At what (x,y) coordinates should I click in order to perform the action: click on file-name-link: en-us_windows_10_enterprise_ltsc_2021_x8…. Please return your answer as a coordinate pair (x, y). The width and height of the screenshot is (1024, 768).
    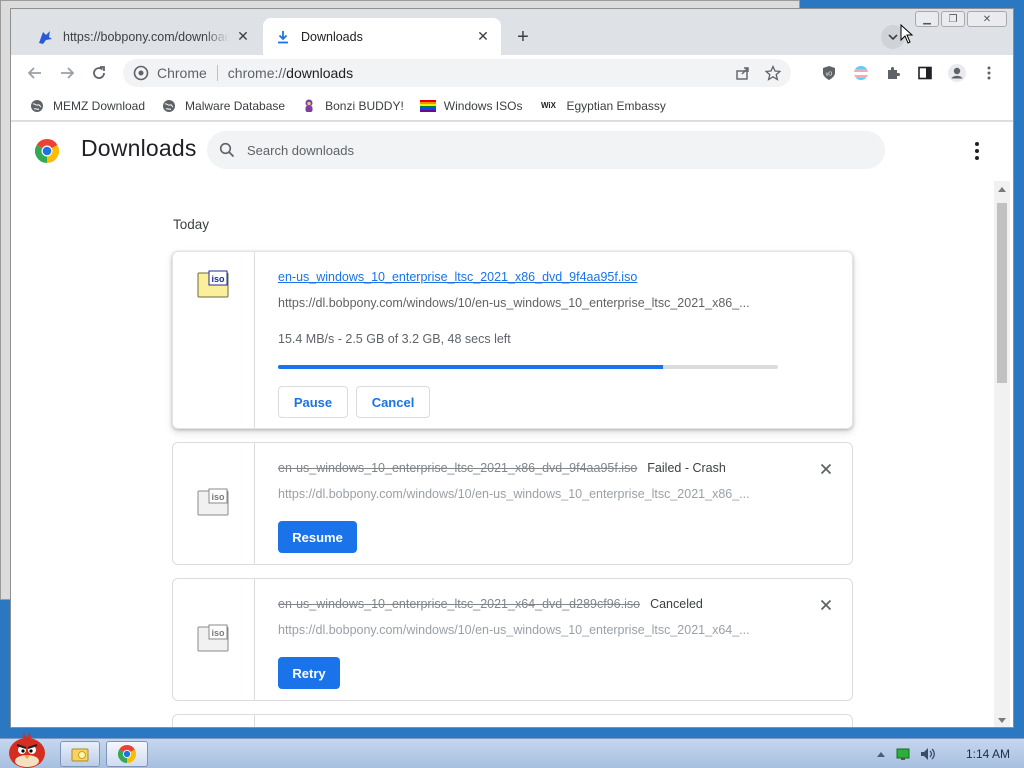
    Looking at the image, I should click on (457, 277).